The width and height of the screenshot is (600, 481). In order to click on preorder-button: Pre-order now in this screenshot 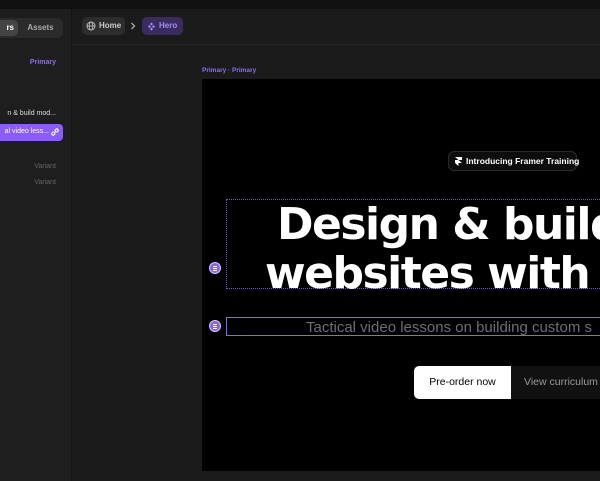, I will do `click(462, 382)`.